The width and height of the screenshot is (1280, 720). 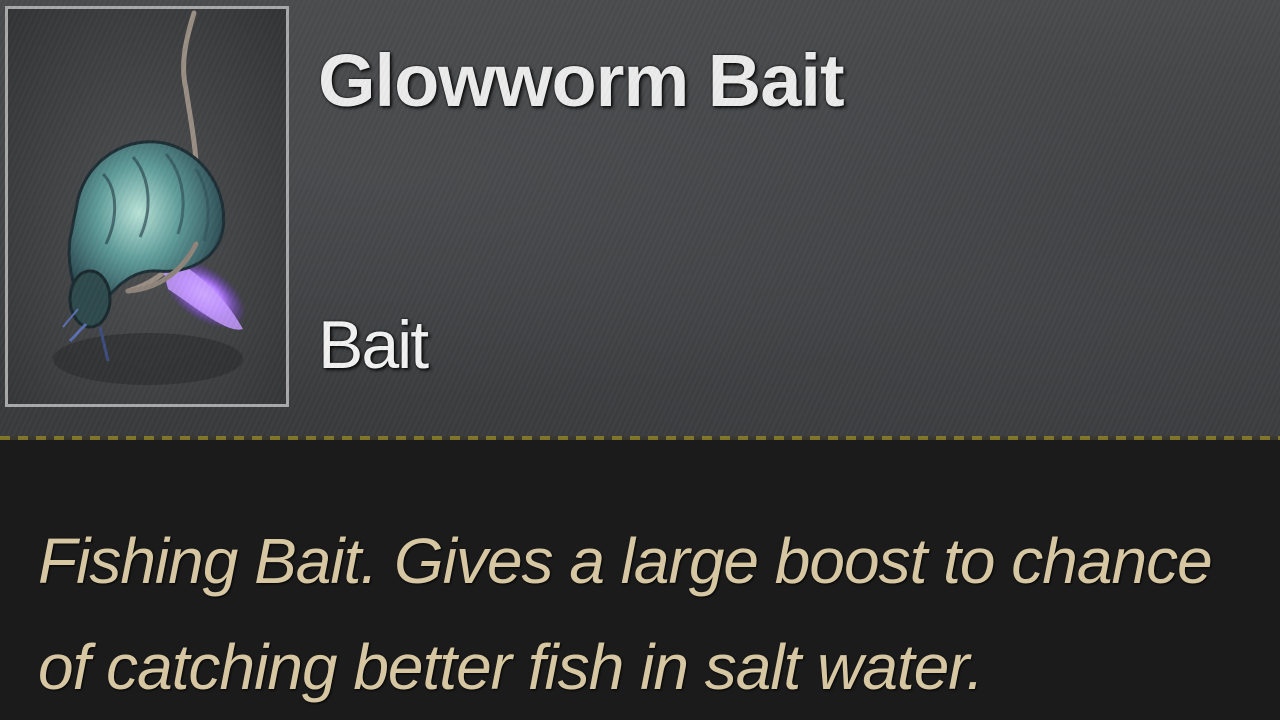 I want to click on item-icon-frame, so click(x=147, y=206).